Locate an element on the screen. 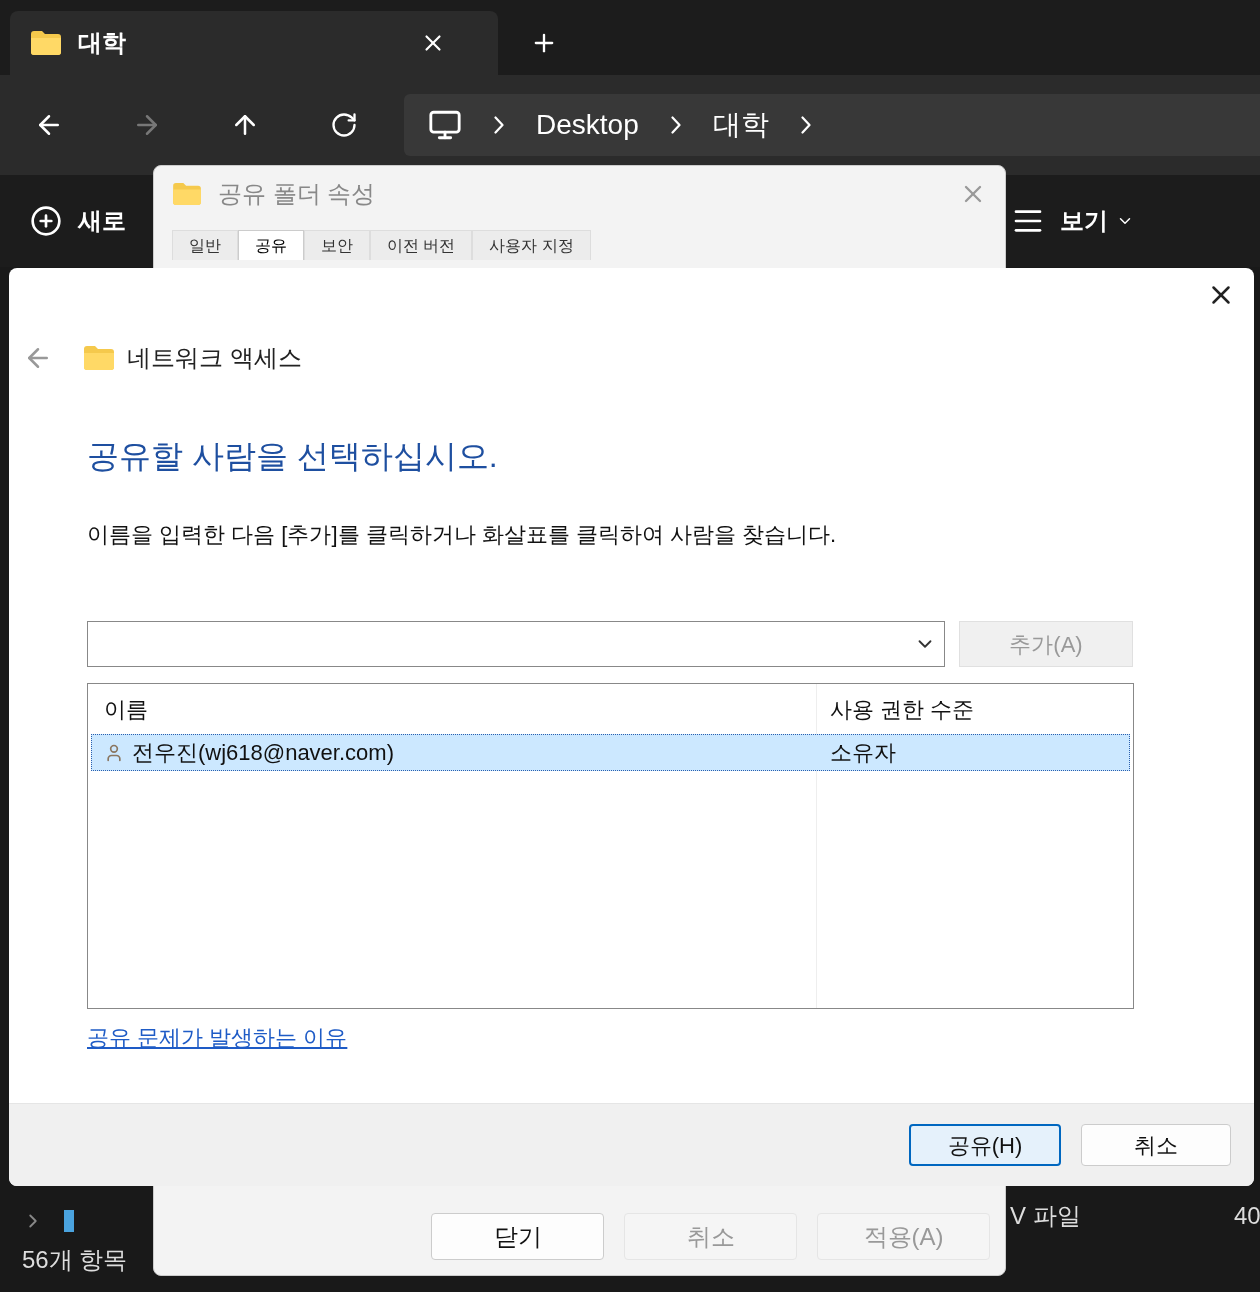  dialog-title: 공유 폴더 속성 is located at coordinates (297, 194).